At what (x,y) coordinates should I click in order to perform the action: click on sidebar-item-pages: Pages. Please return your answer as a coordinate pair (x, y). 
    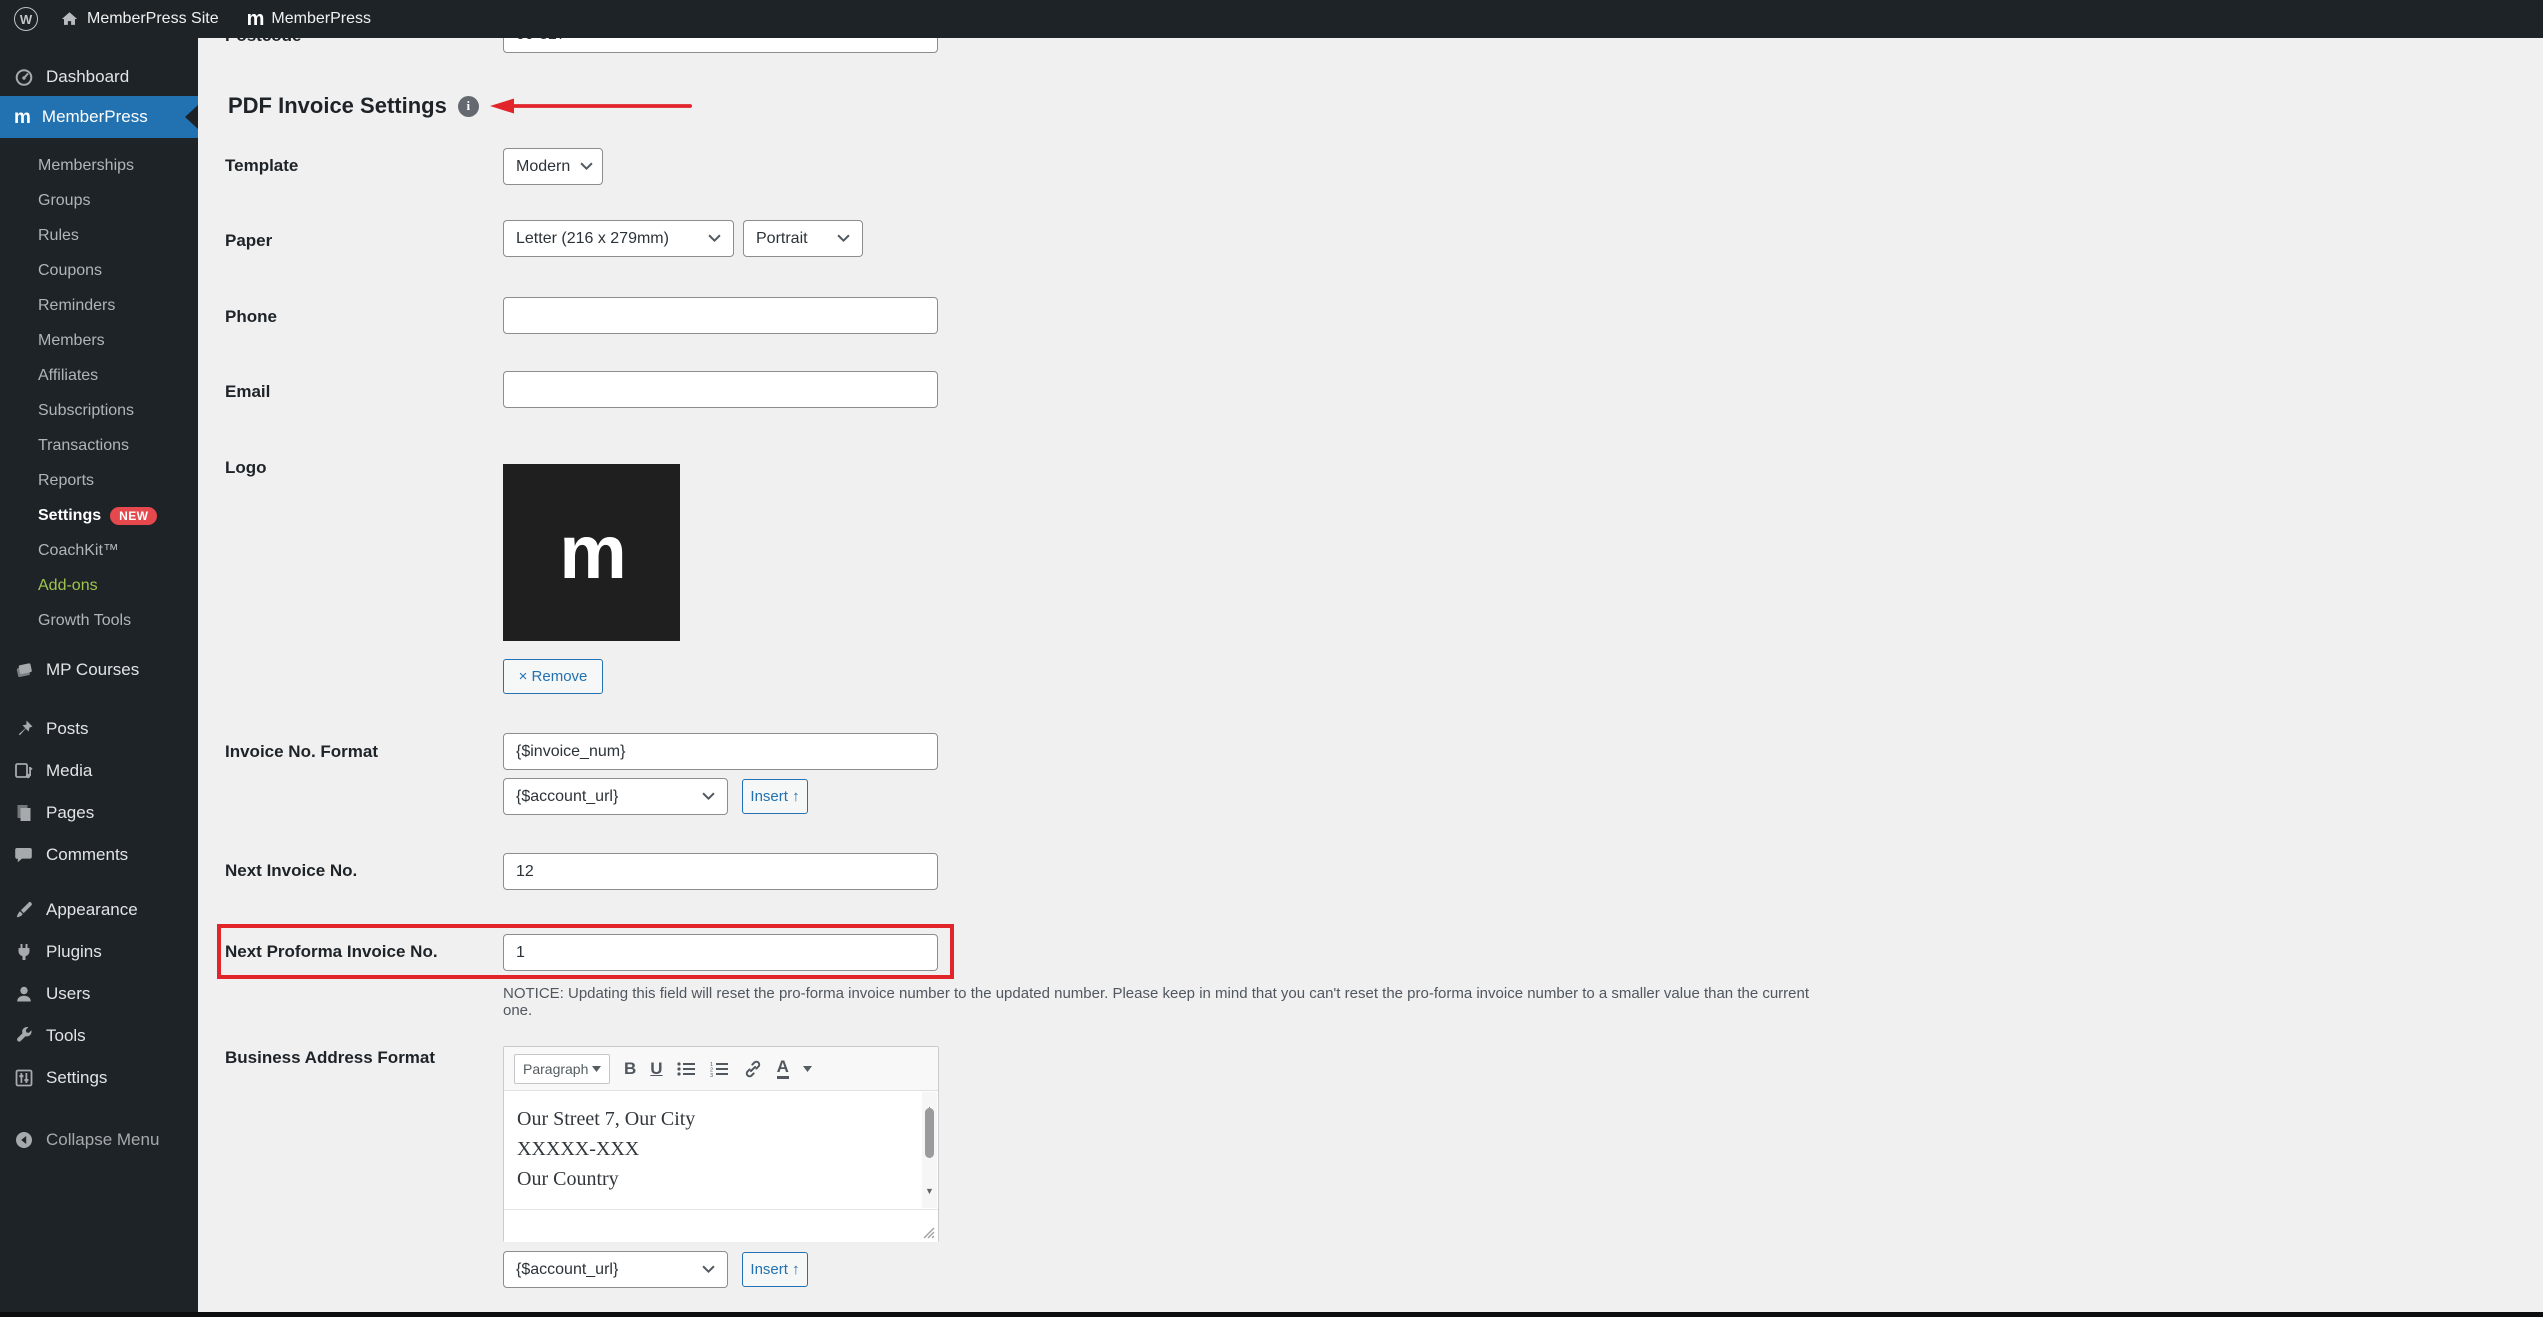
    Looking at the image, I should click on (99, 813).